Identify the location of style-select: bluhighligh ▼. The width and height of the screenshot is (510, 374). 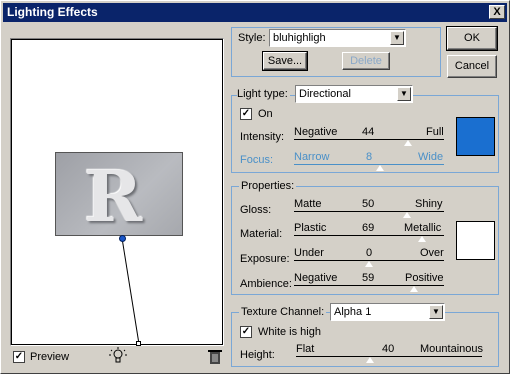
(337, 38).